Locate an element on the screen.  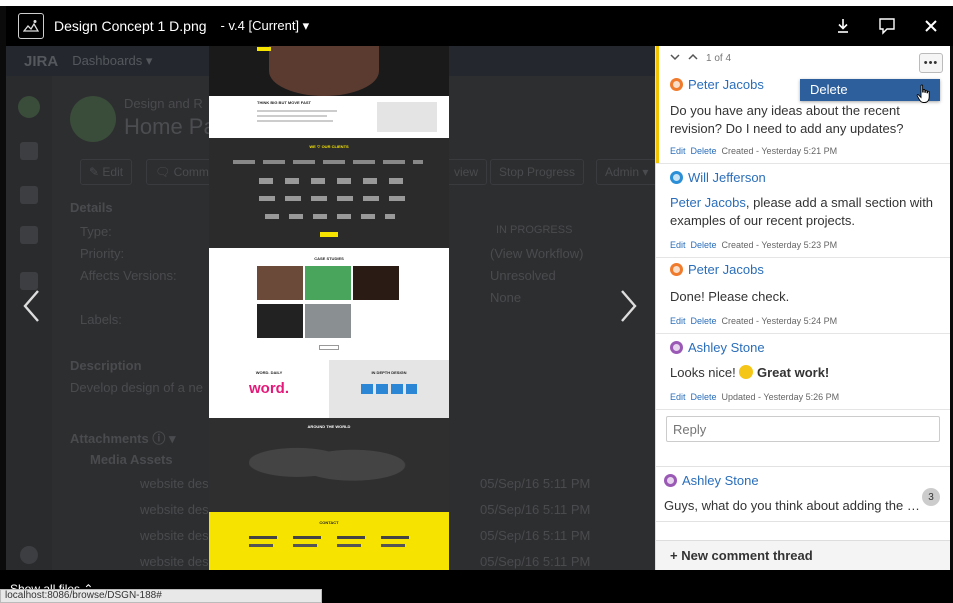
comment-body: Looks nice! Great work! is located at coordinates (805, 373).